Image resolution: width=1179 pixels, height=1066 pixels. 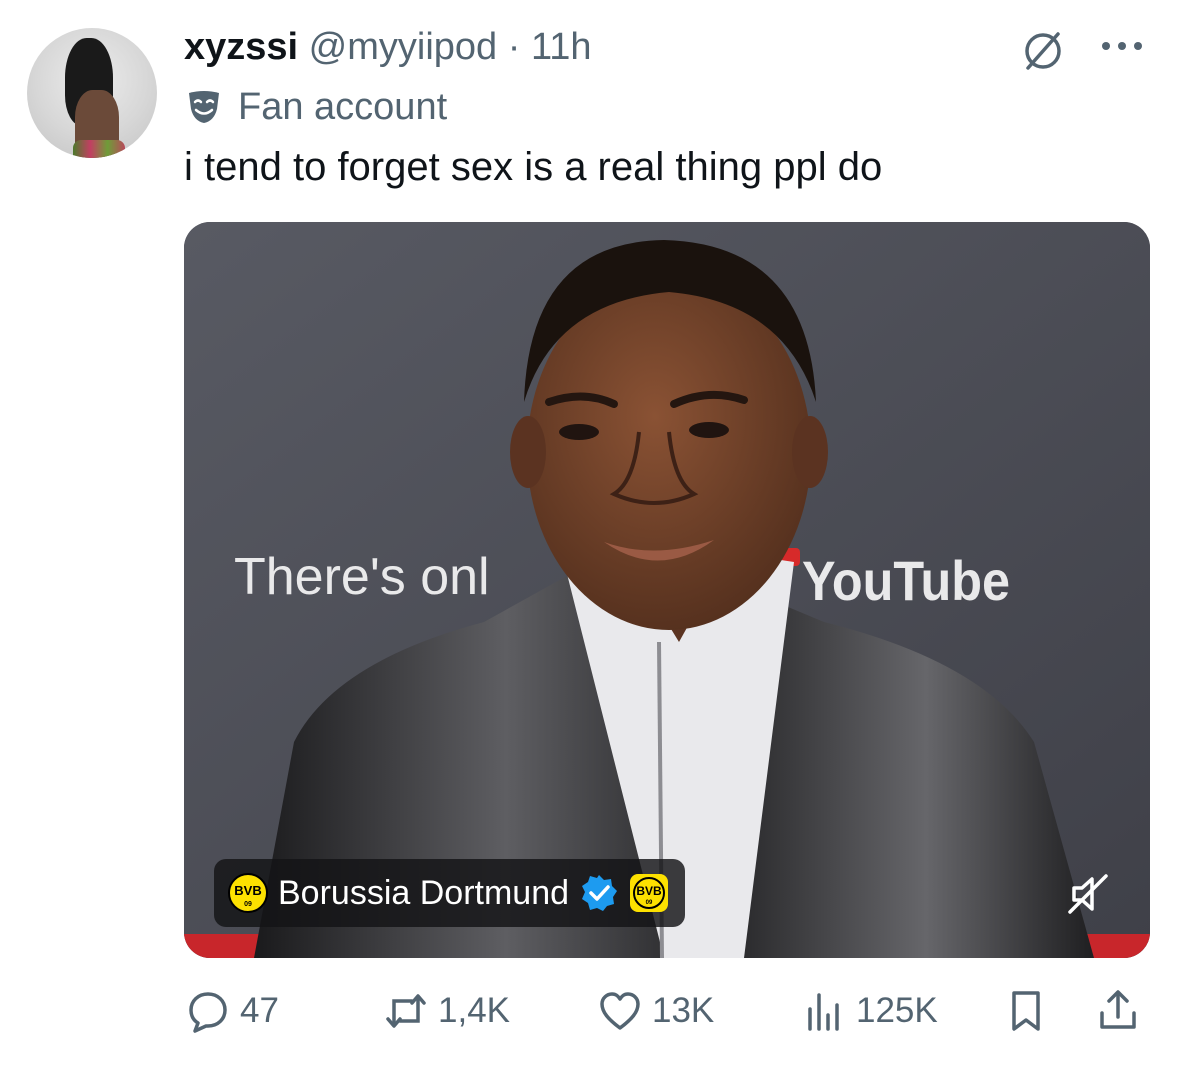 I want to click on avatar-figure-skirt, so click(x=99, y=149).